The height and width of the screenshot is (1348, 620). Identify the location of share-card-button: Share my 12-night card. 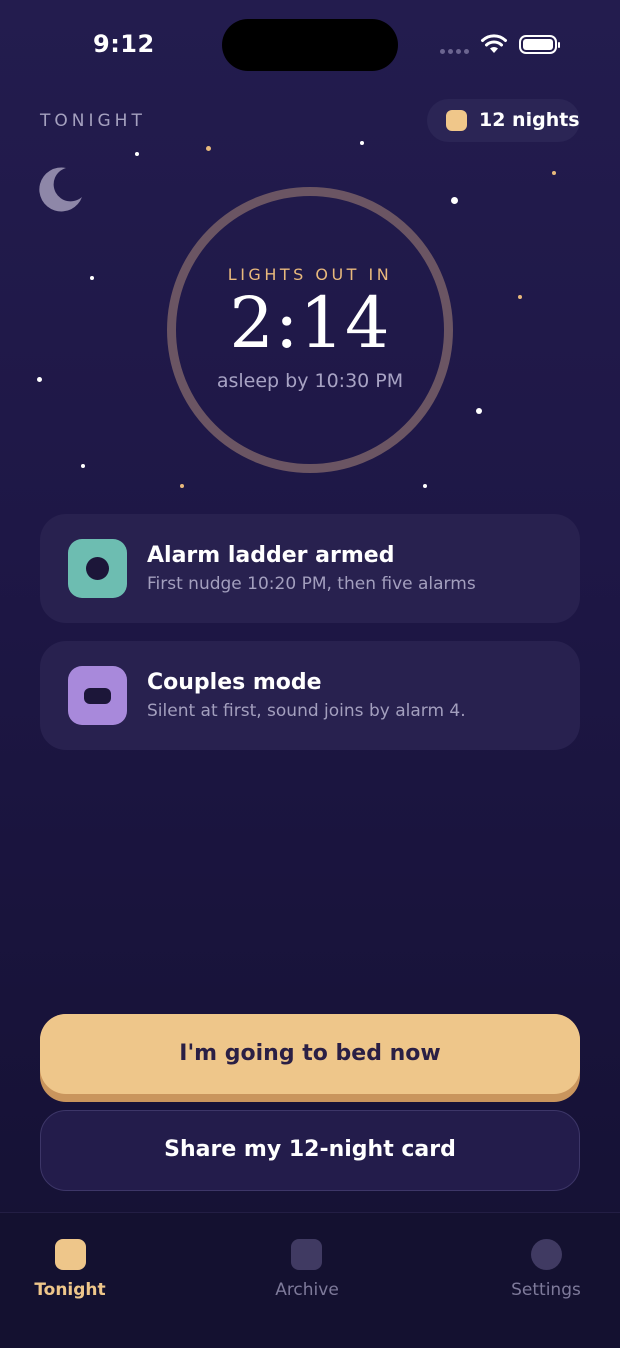
(310, 1150).